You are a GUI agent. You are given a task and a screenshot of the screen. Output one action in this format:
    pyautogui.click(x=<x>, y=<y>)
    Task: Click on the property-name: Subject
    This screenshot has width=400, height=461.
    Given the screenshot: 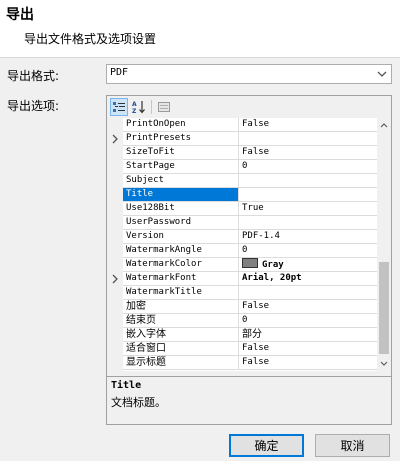 What is the action you would take?
    pyautogui.click(x=181, y=180)
    